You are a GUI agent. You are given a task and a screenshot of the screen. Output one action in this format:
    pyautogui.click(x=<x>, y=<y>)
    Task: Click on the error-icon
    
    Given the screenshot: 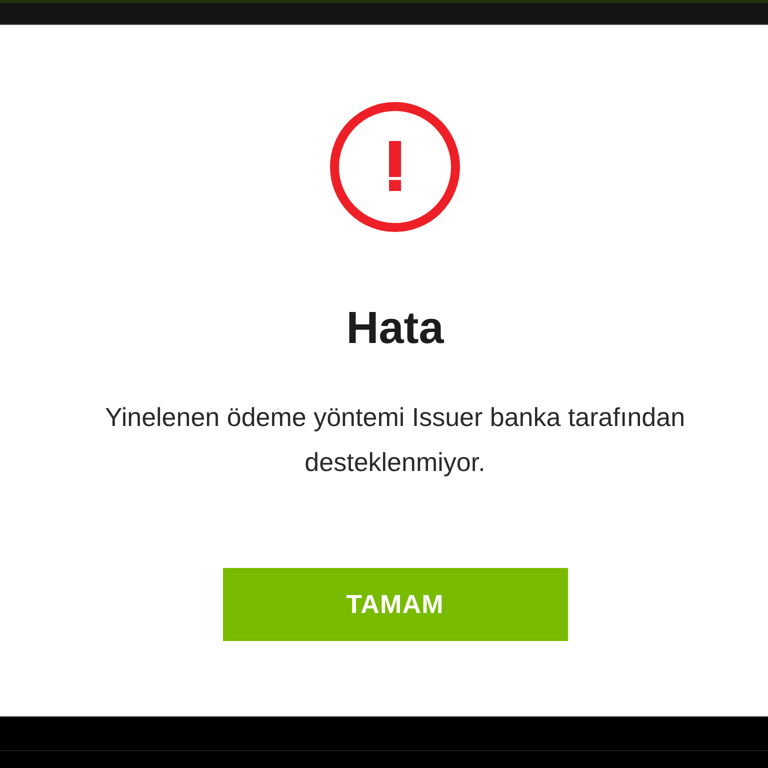 What is the action you would take?
    pyautogui.click(x=395, y=167)
    